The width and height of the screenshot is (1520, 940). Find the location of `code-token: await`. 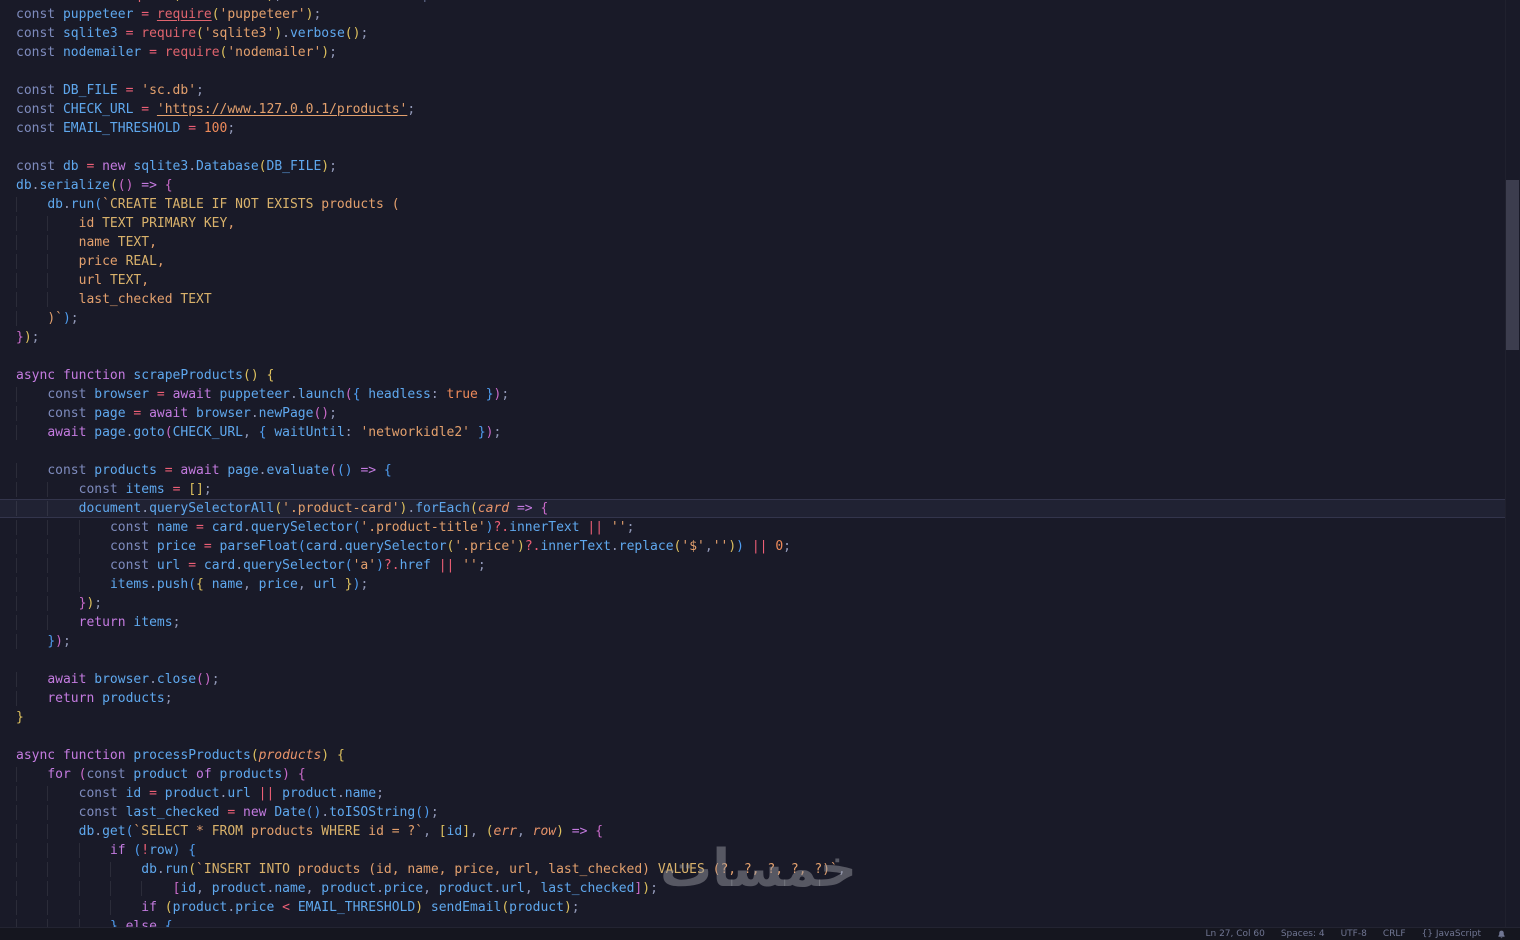

code-token: await is located at coordinates (200, 470).